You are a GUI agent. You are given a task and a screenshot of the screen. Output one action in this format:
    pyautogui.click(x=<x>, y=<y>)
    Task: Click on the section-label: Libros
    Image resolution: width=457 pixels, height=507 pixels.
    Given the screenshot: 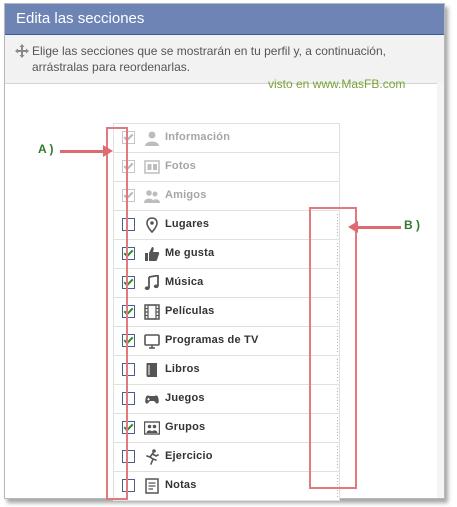 What is the action you would take?
    pyautogui.click(x=182, y=369)
    